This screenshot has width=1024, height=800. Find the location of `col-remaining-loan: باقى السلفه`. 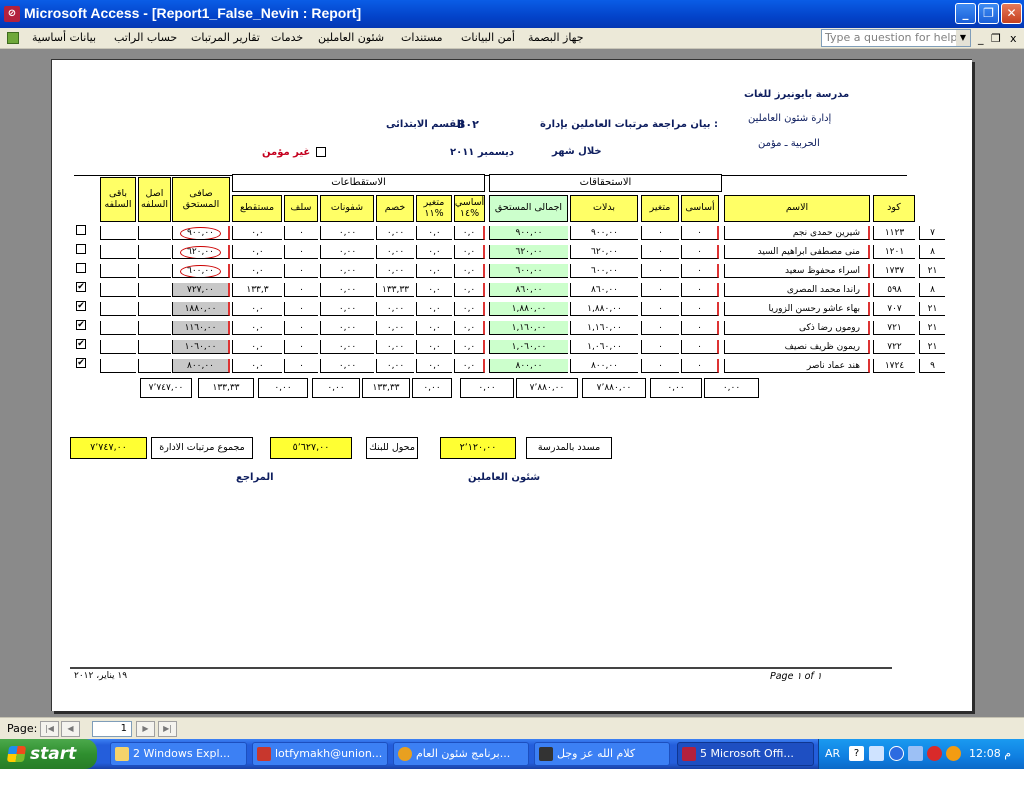

col-remaining-loan: باقى السلفه is located at coordinates (118, 199).